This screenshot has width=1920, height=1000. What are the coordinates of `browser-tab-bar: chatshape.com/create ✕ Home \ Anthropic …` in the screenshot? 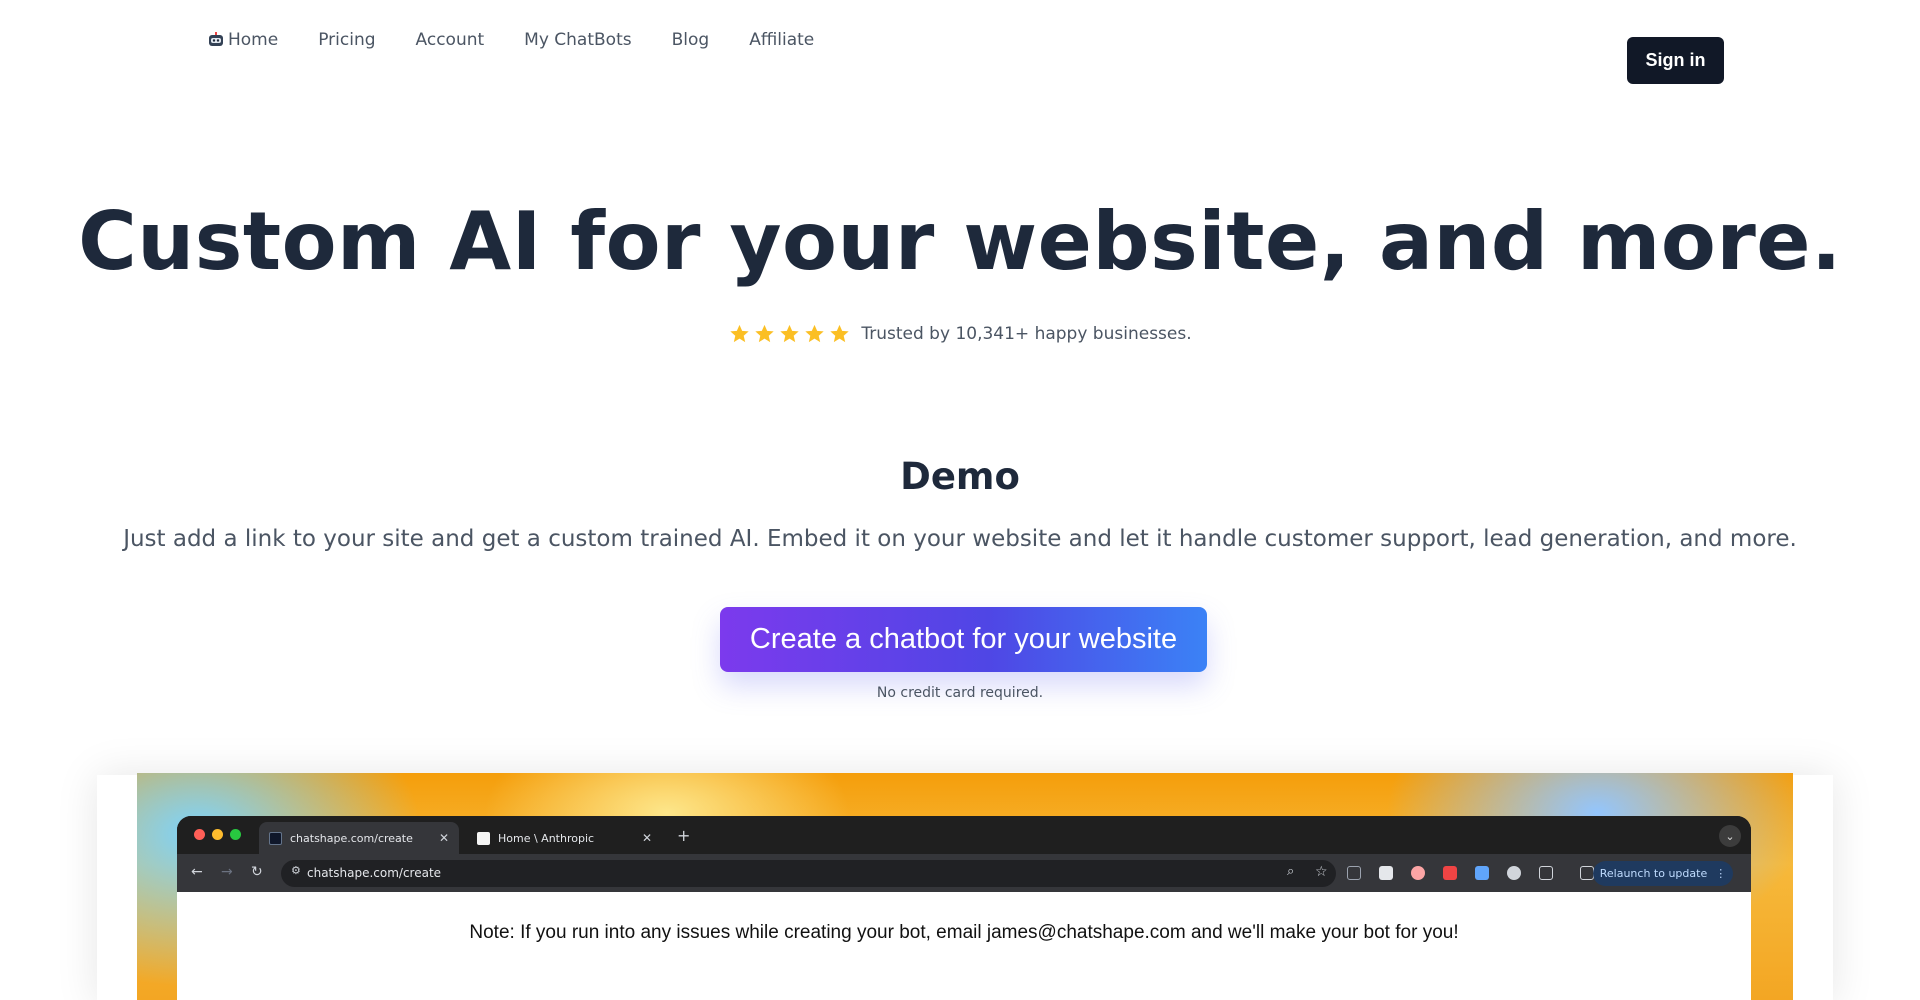 It's located at (964, 835).